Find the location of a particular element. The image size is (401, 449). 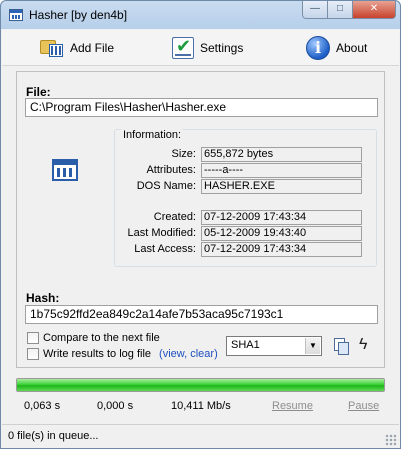

resume-button: Resume is located at coordinates (292, 406).